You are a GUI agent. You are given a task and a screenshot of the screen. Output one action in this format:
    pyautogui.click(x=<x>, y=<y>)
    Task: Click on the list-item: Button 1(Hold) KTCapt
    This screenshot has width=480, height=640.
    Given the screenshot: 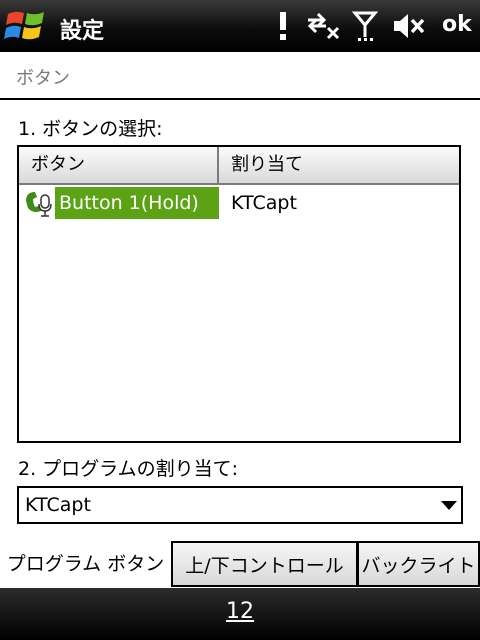 What is the action you would take?
    pyautogui.click(x=239, y=203)
    